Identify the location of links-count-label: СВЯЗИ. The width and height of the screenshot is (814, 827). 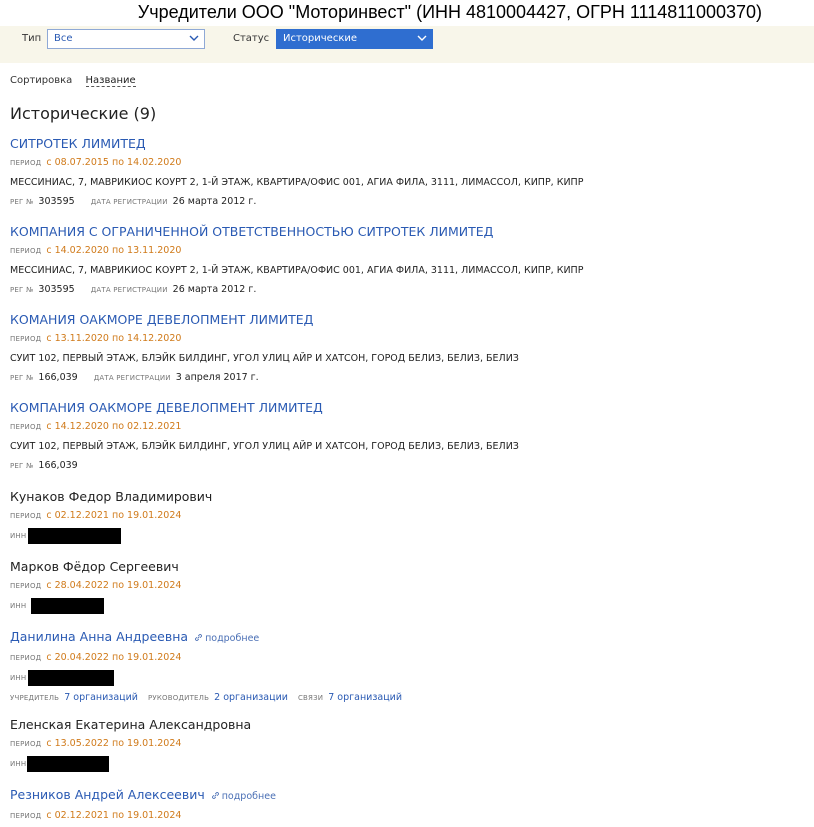
(310, 698).